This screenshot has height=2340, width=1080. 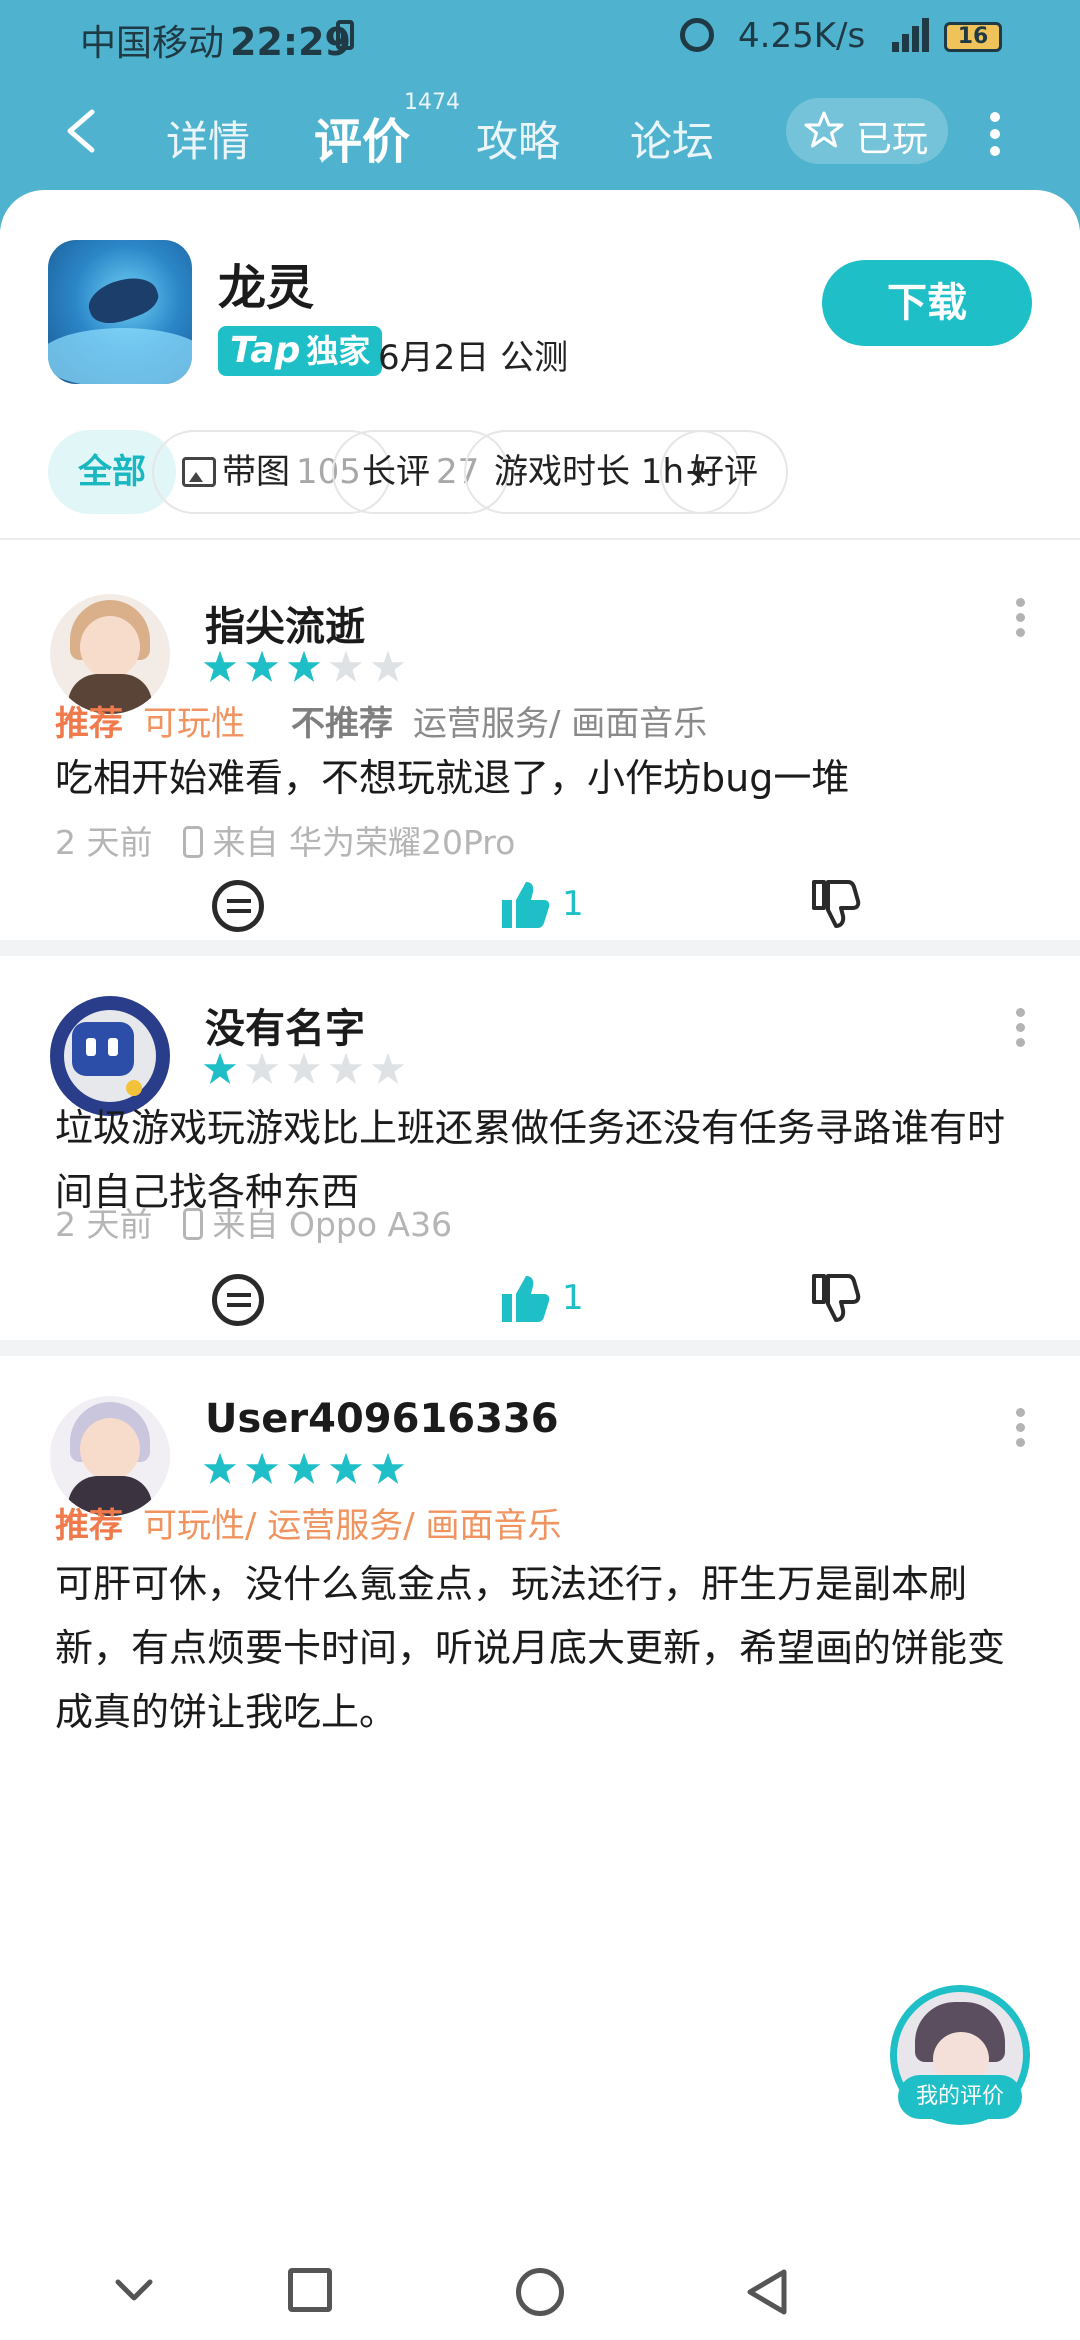 I want to click on review-content: 吃相开始难看，不想玩就退了，小作坊bug一堆, so click(x=545, y=778).